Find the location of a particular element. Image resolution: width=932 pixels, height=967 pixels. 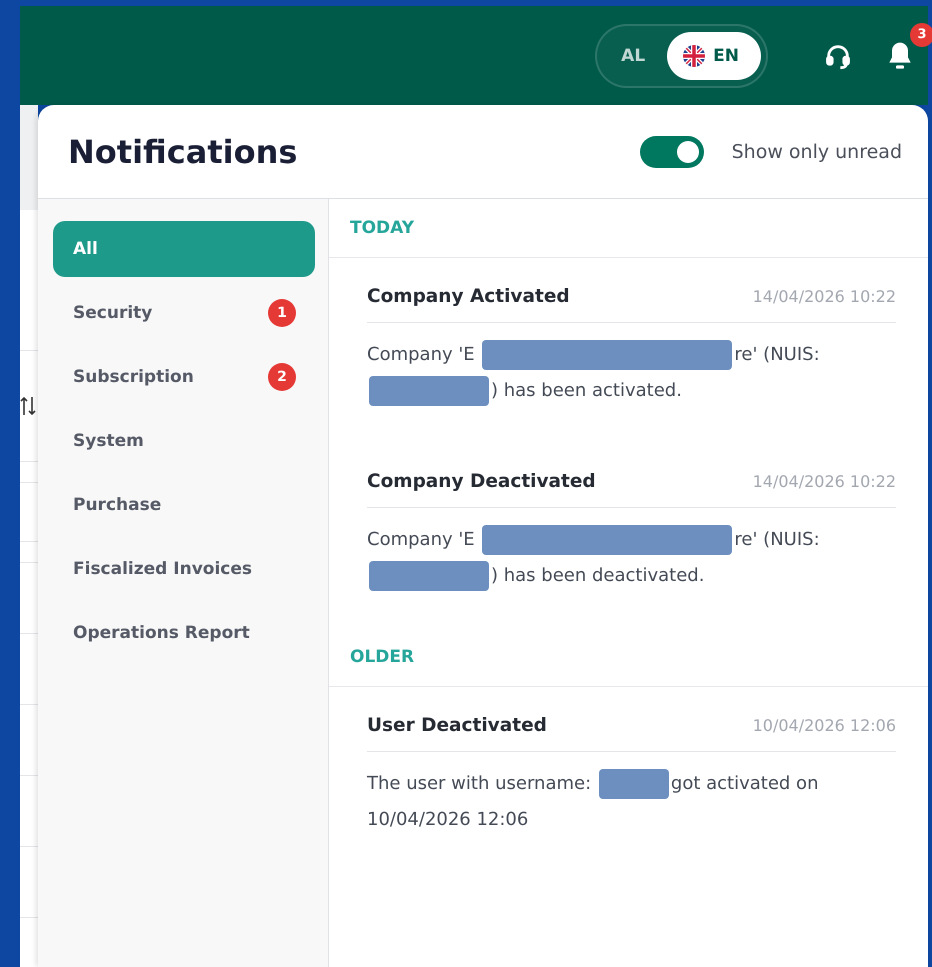

category-item: System is located at coordinates (184, 441).